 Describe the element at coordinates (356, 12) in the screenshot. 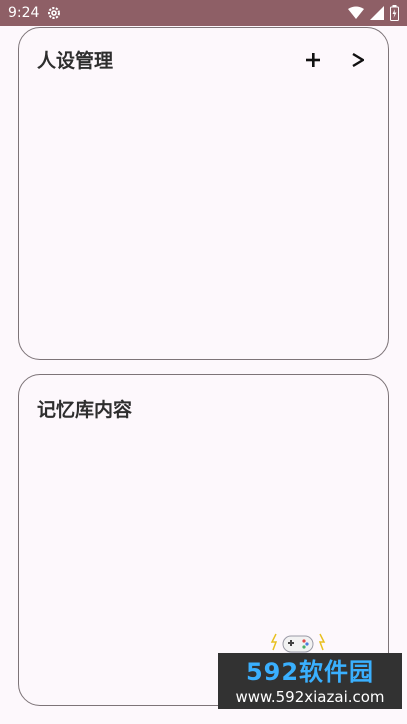

I see `wifi-icon` at that location.